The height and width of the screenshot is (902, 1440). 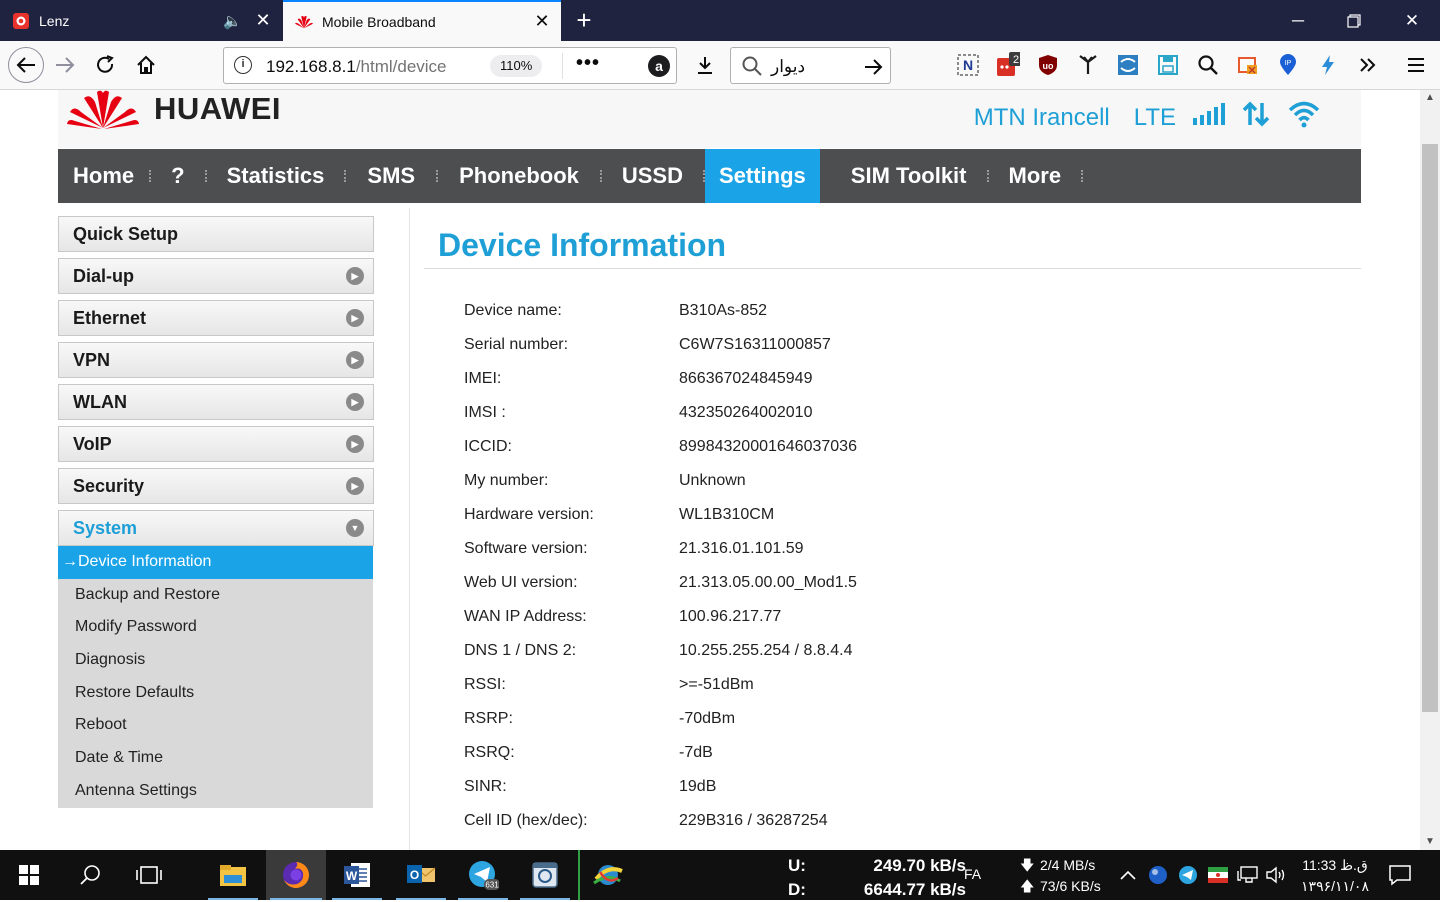 What do you see at coordinates (1008, 64) in the screenshot?
I see `todoist-icon: 2` at bounding box center [1008, 64].